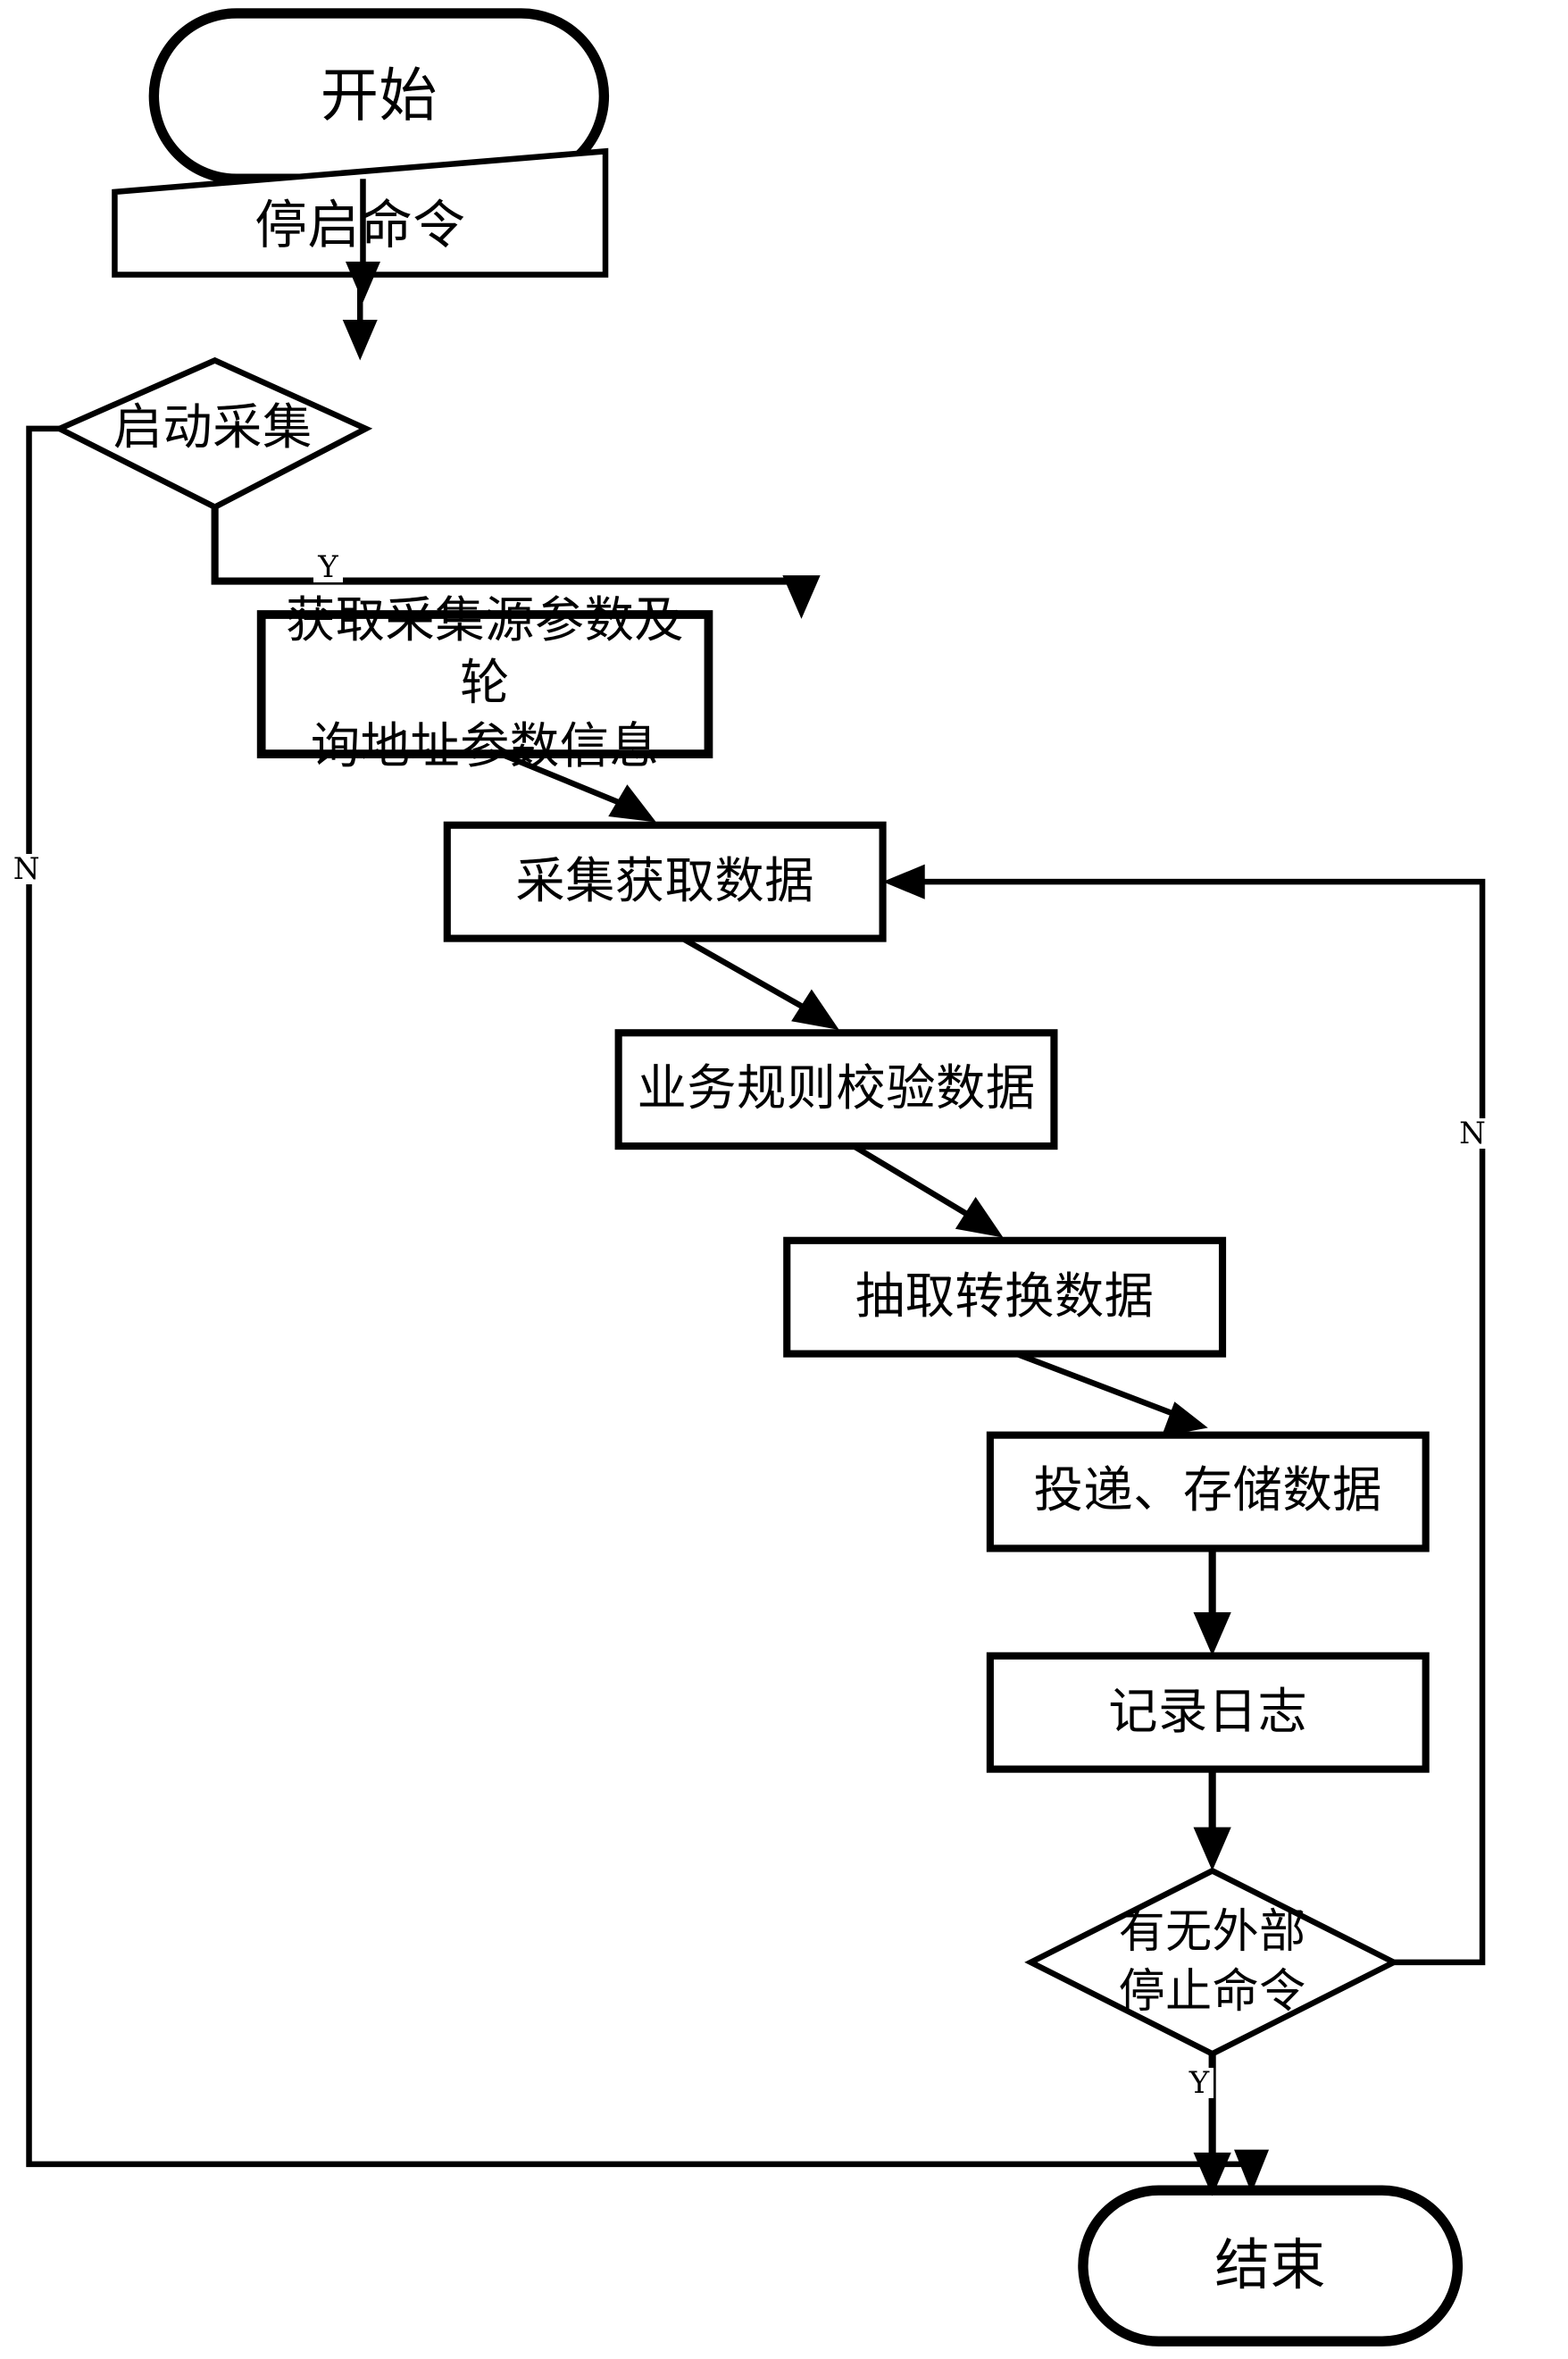 The image size is (1568, 2359). I want to click on edge-label-yes-start-collect: Y, so click(328, 566).